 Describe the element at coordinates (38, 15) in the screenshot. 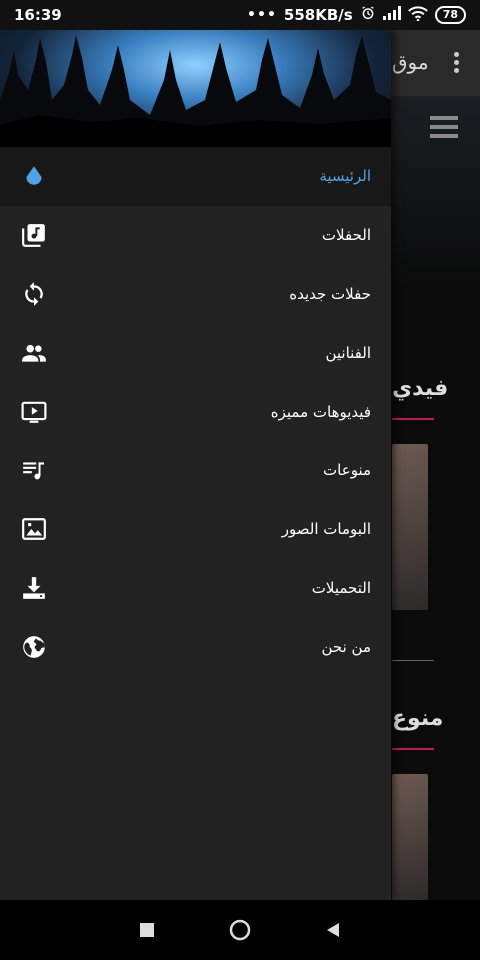

I see `status-time: 16:39` at that location.